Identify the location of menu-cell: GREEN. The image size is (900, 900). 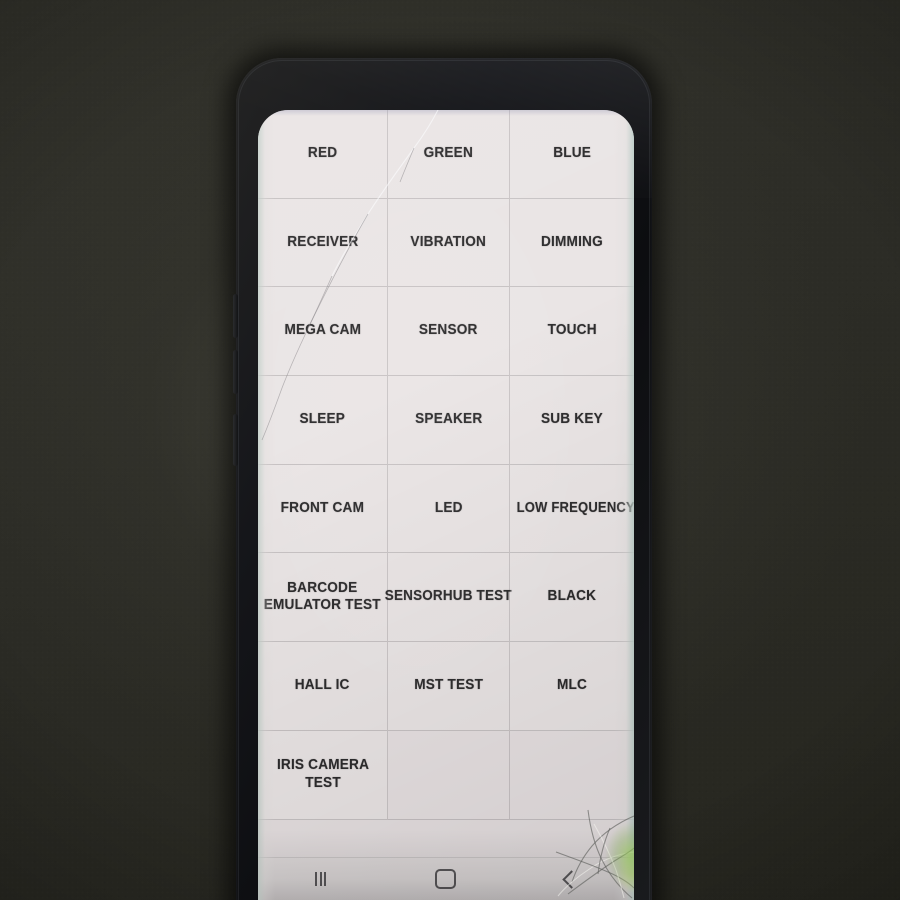
(449, 154).